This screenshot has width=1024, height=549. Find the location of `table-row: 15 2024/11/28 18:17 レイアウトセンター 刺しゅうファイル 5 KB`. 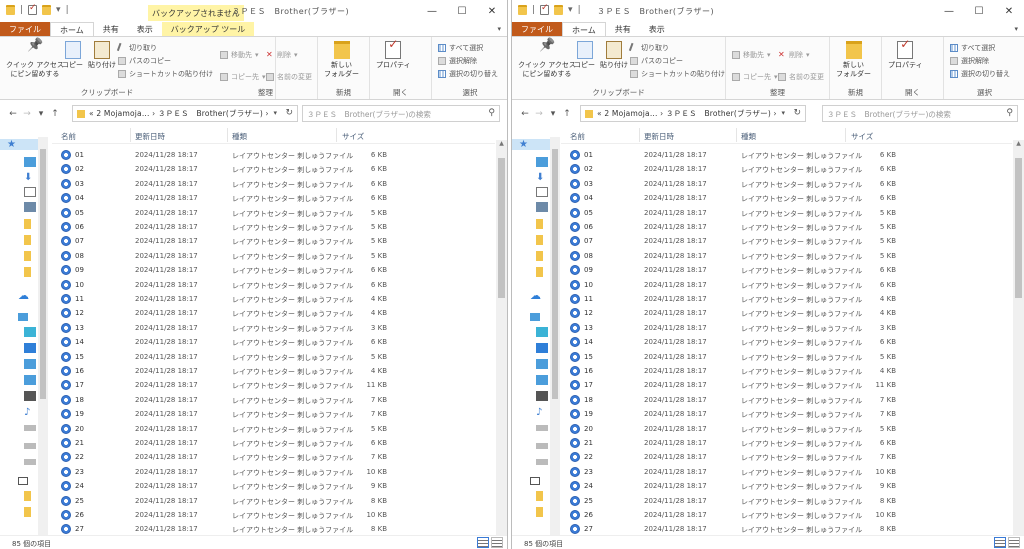

table-row: 15 2024/11/28 18:17 レイアウトセンター 刺しゅうファイル 5 KB is located at coordinates (273, 357).